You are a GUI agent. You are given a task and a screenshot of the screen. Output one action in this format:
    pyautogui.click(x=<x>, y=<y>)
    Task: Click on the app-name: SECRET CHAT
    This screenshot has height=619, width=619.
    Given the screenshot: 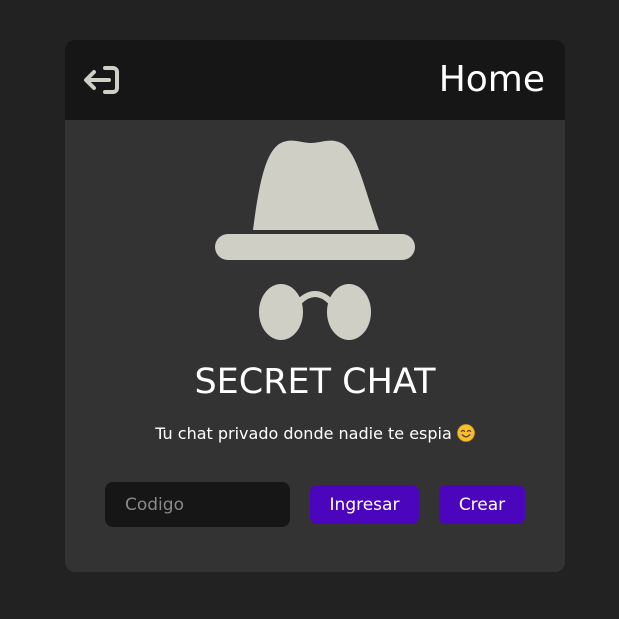 What is the action you would take?
    pyautogui.click(x=315, y=382)
    